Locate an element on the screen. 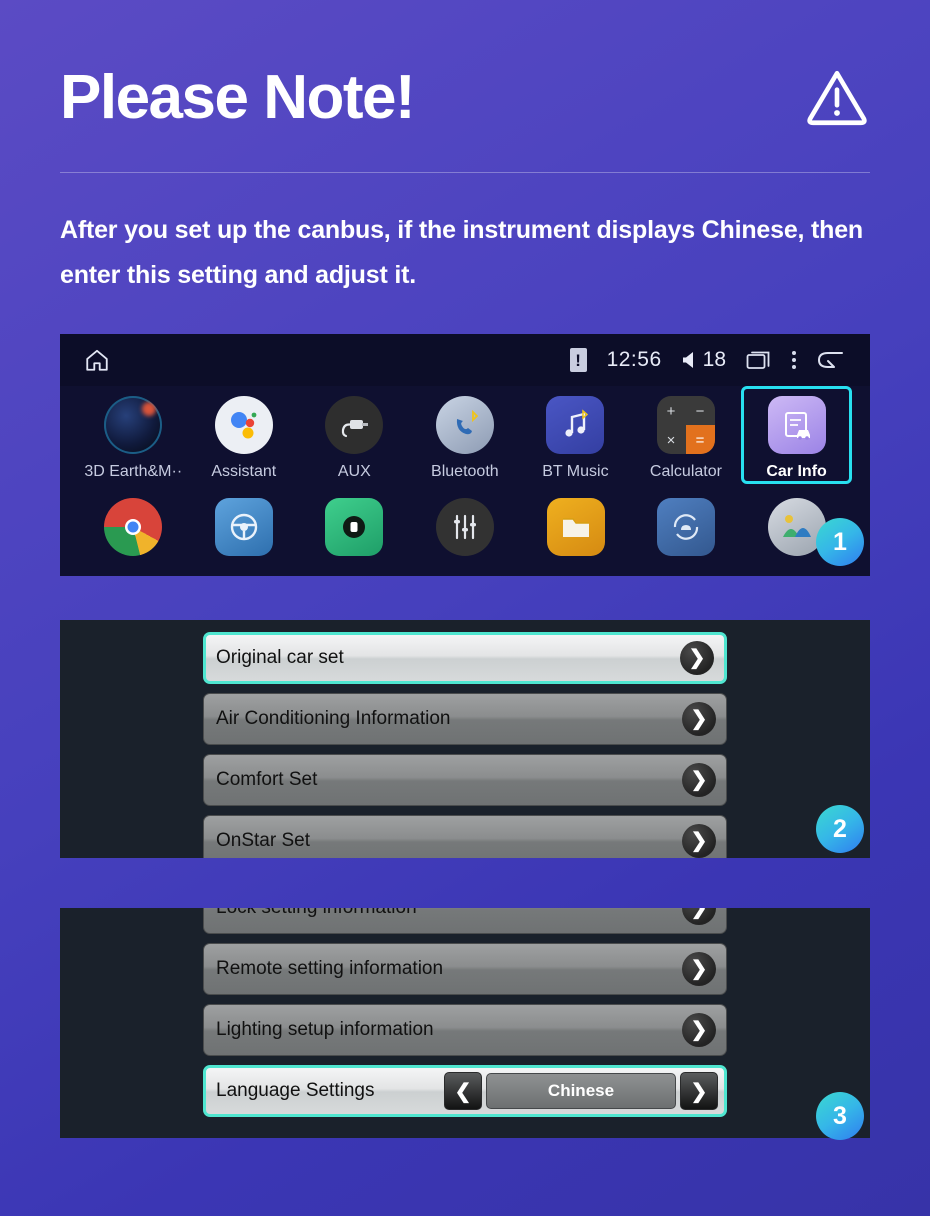 The width and height of the screenshot is (930, 1216). warning-triangle-icon is located at coordinates (837, 98).